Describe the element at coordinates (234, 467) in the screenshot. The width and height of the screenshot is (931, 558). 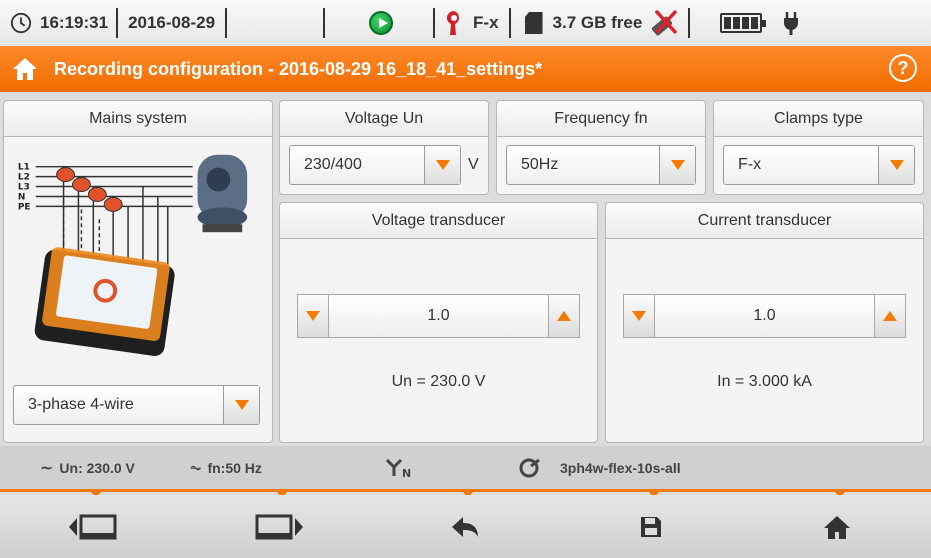
I see `info-frequency: fn:50 Hz` at that location.